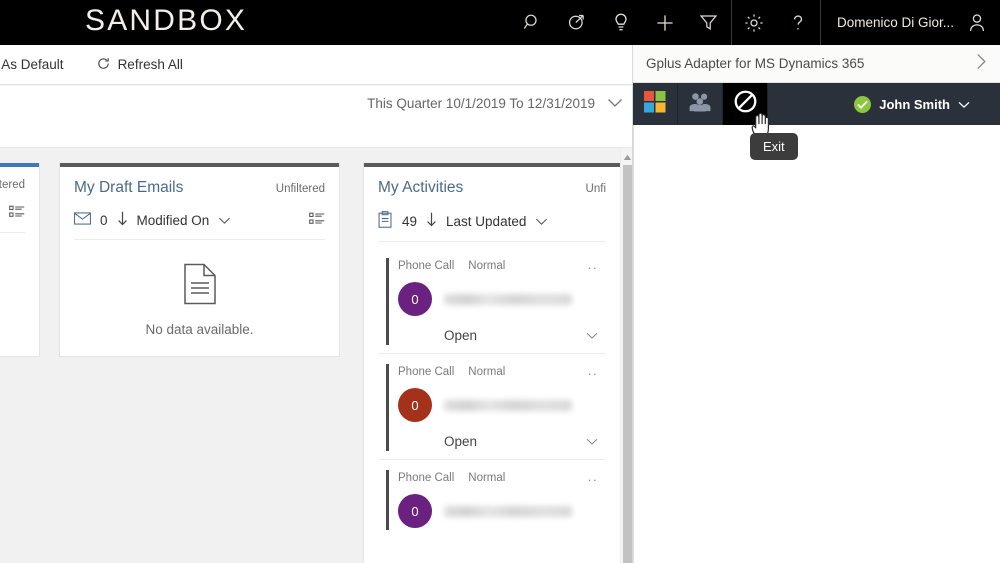  I want to click on refresh-all-label: Refresh All, so click(150, 64).